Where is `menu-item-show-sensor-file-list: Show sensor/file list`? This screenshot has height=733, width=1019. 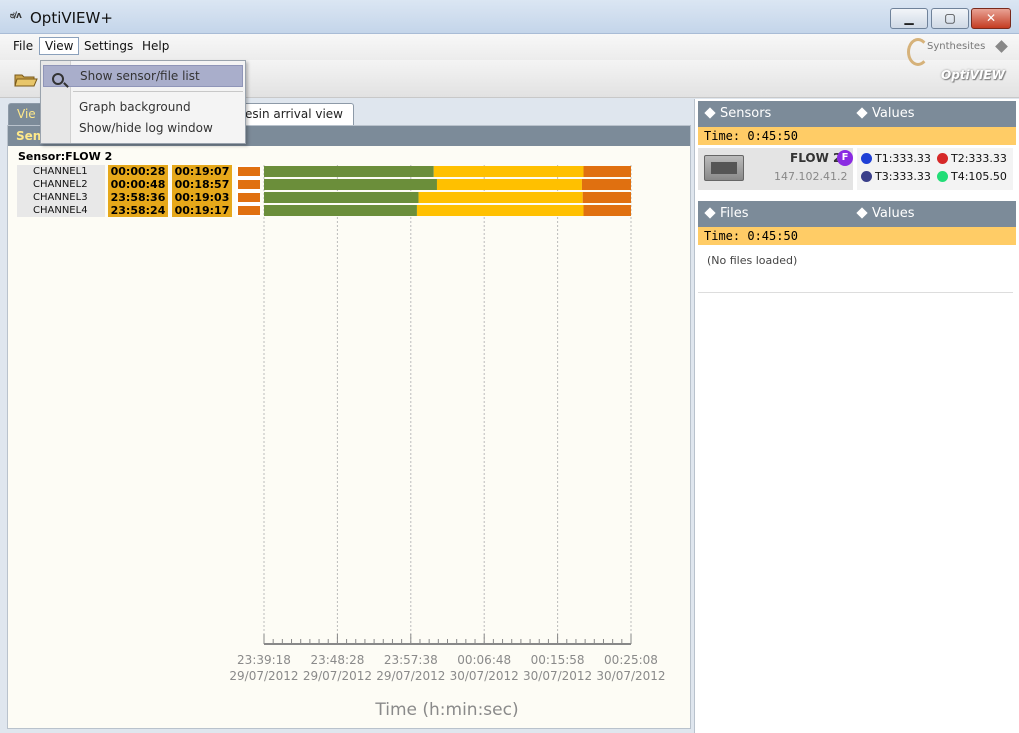 menu-item-show-sensor-file-list: Show sensor/file list is located at coordinates (143, 76).